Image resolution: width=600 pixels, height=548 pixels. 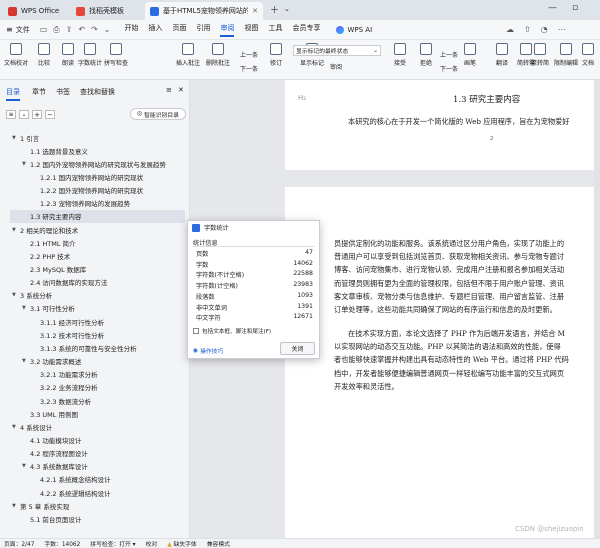 I want to click on more-options-icon: ⋯, so click(x=562, y=29).